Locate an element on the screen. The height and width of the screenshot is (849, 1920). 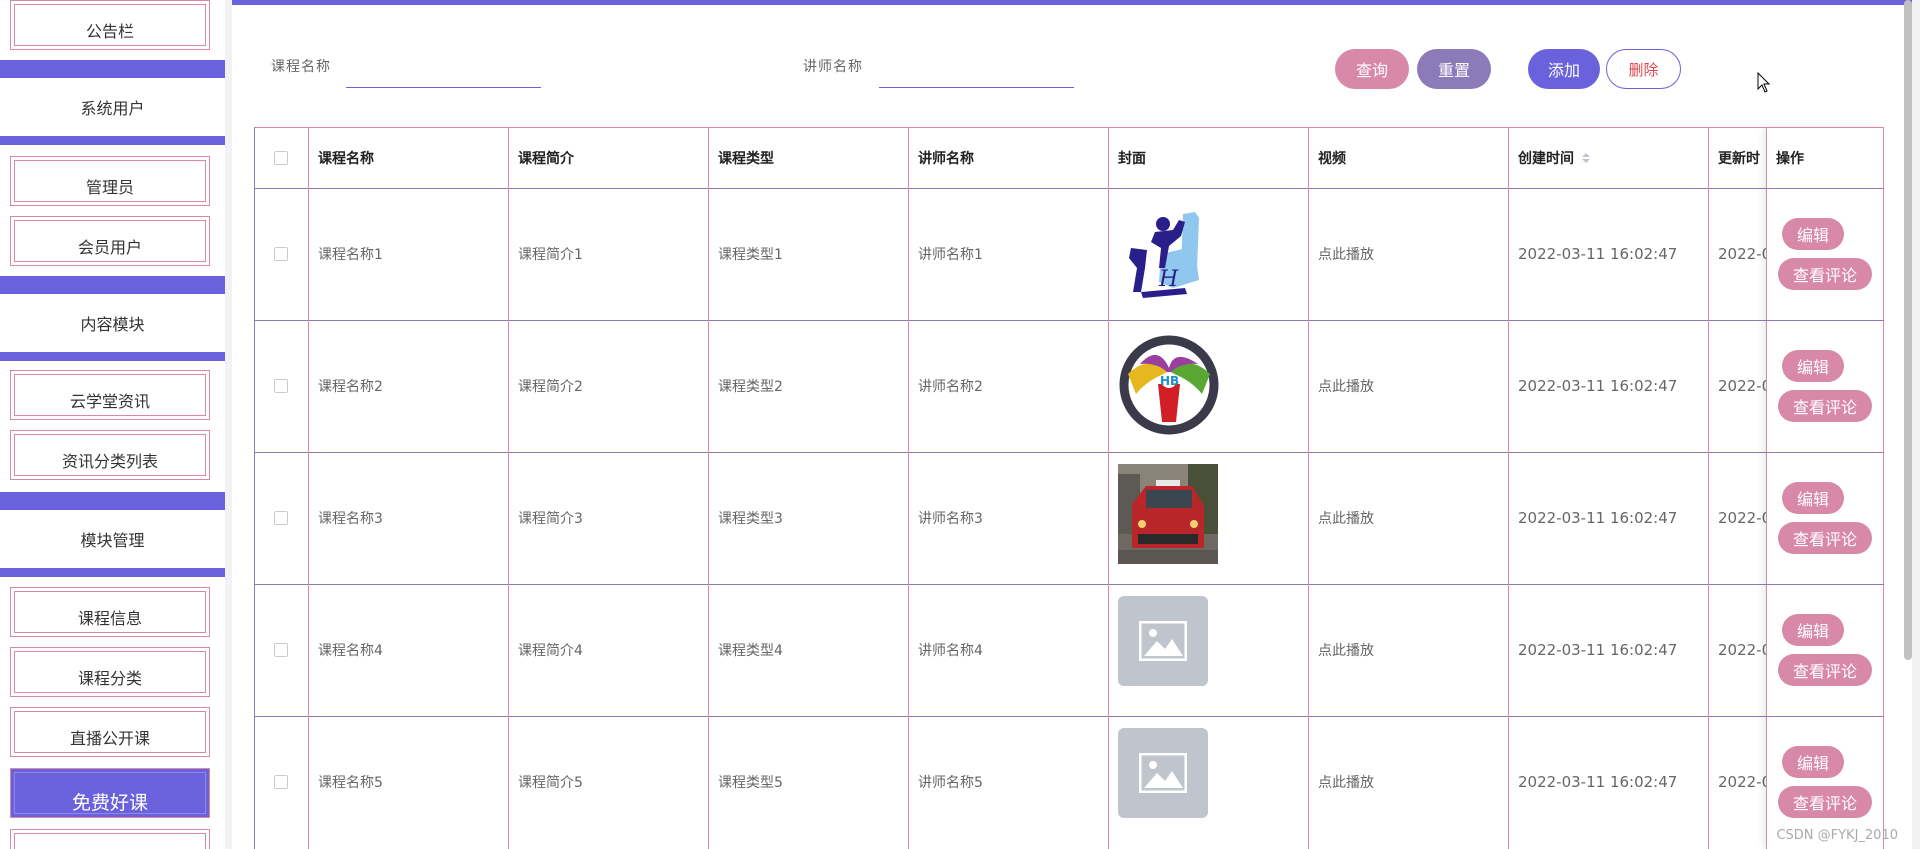
cover-steering-wheel-logo: HB is located at coordinates (1169, 385).